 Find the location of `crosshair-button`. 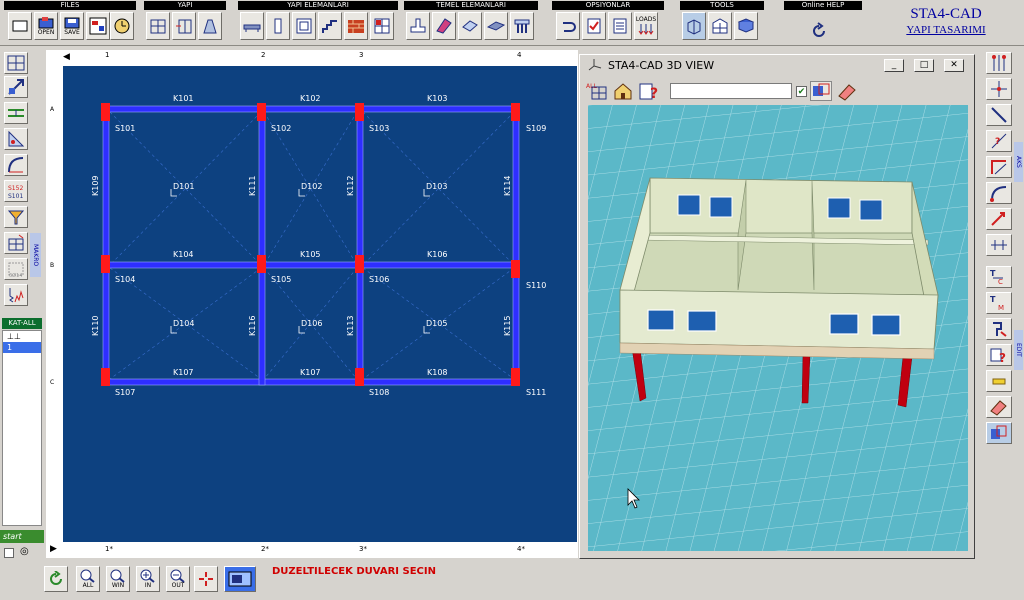

crosshair-button is located at coordinates (206, 579).